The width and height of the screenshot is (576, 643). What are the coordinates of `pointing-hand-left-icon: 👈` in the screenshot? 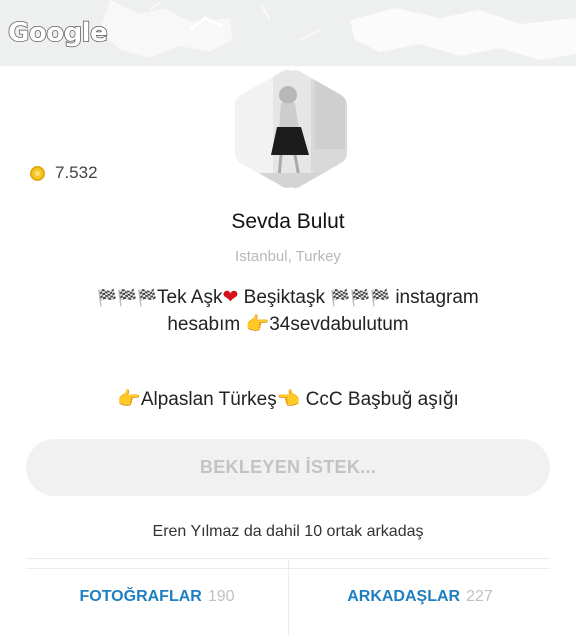 It's located at (288, 399).